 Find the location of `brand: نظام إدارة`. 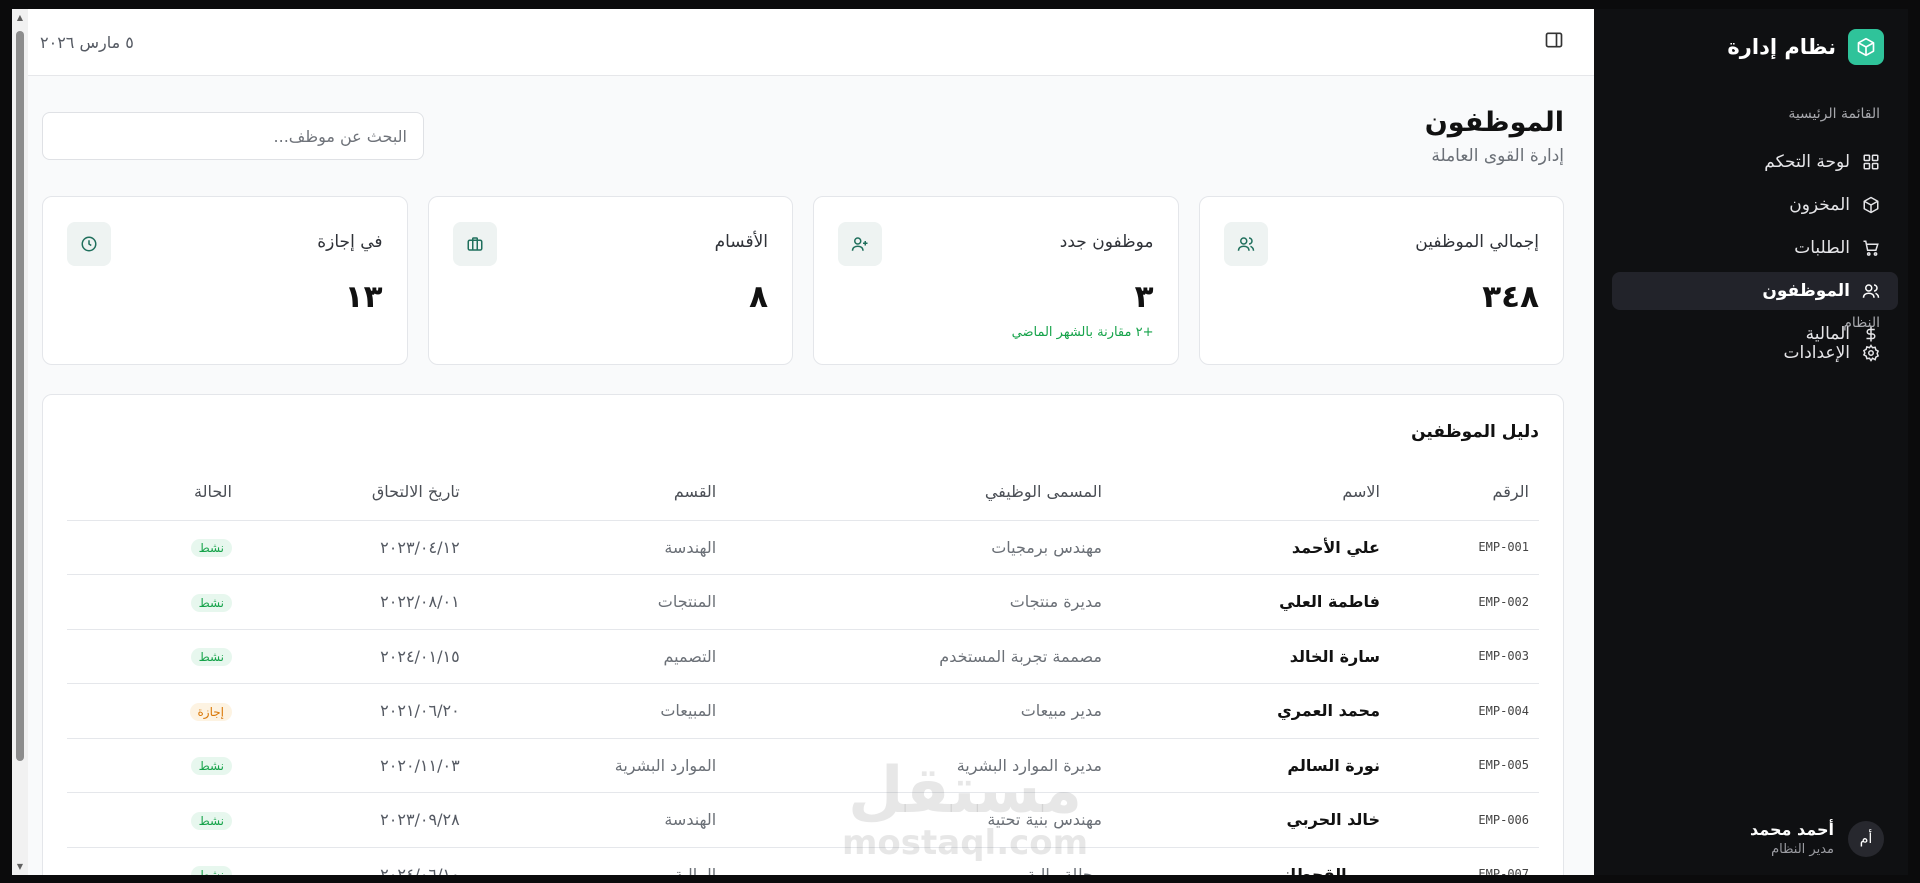

brand: نظام إدارة is located at coordinates (1805, 47).